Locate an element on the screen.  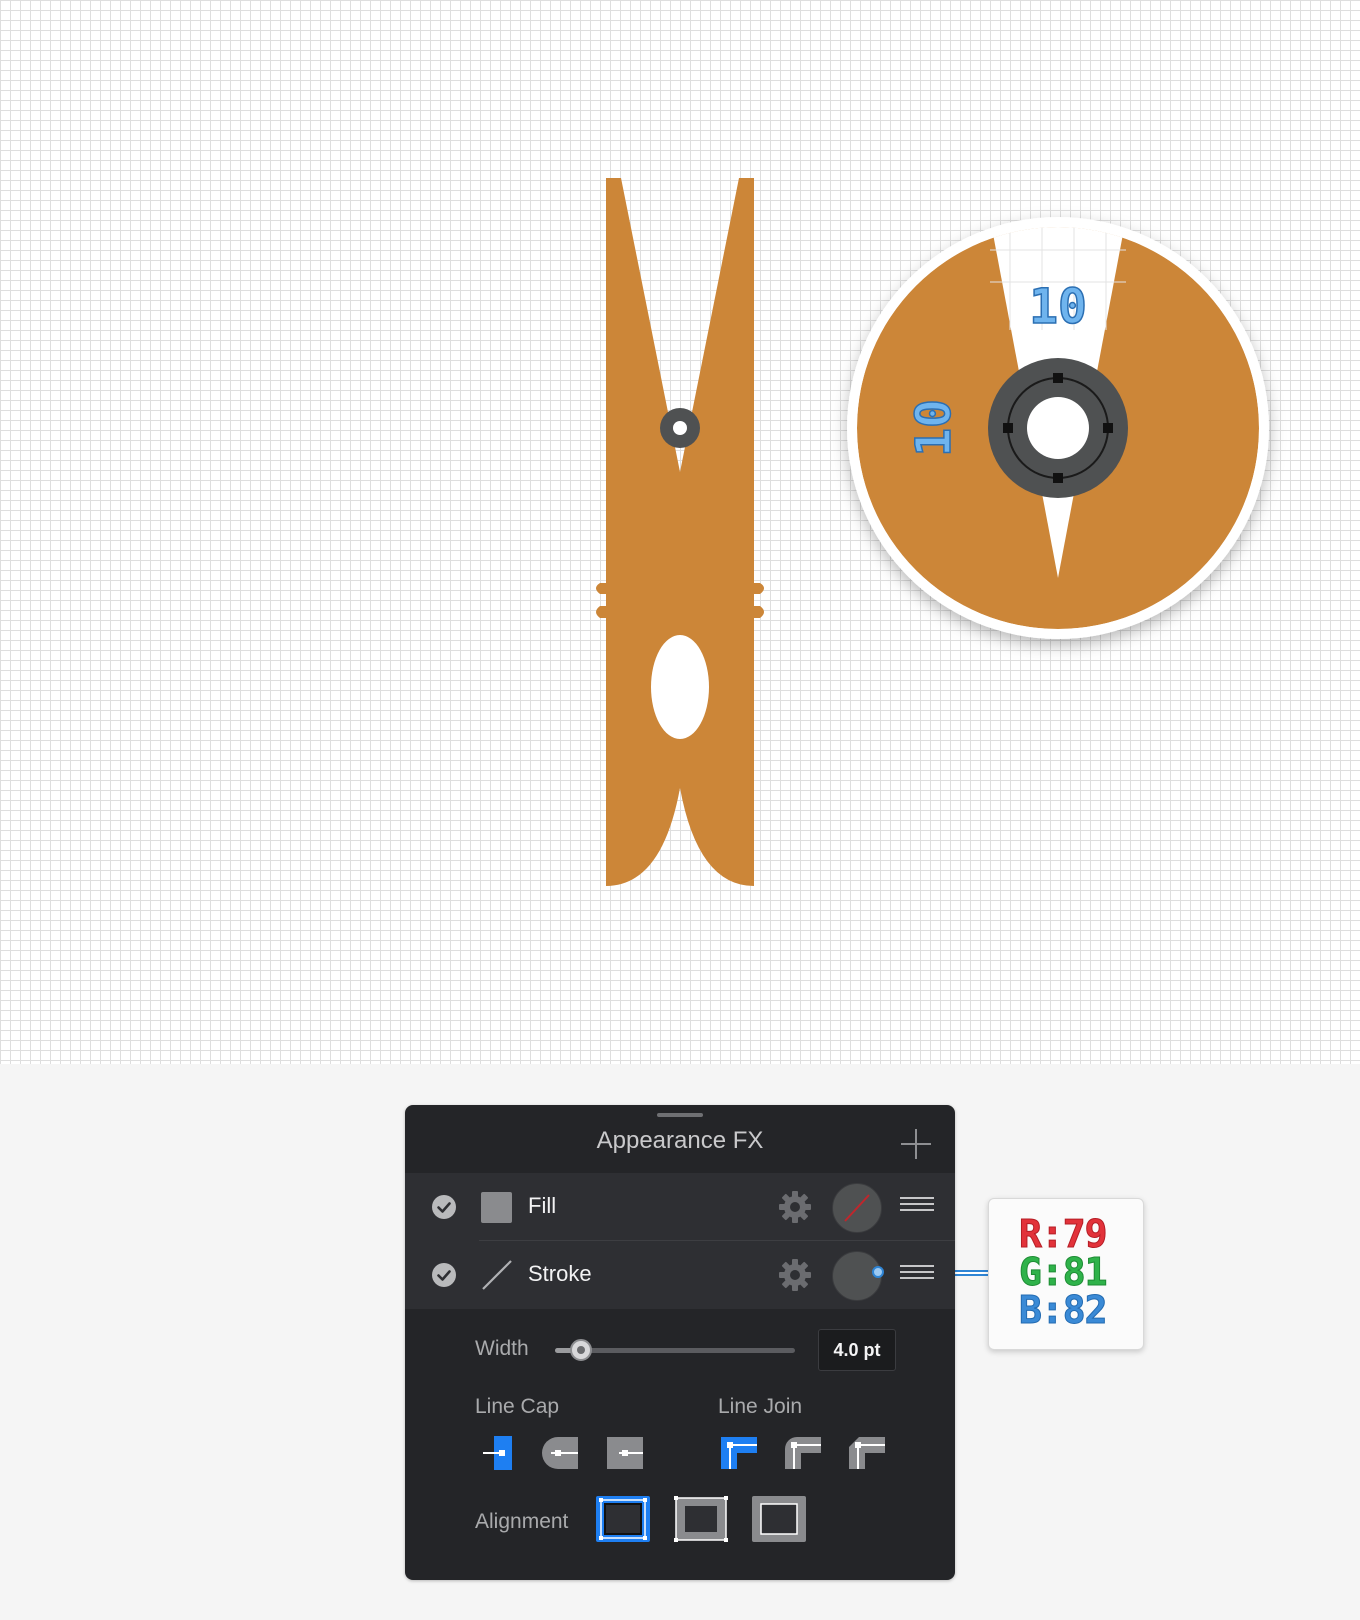
stroke-color-callout-anchor is located at coordinates (878, 1272).